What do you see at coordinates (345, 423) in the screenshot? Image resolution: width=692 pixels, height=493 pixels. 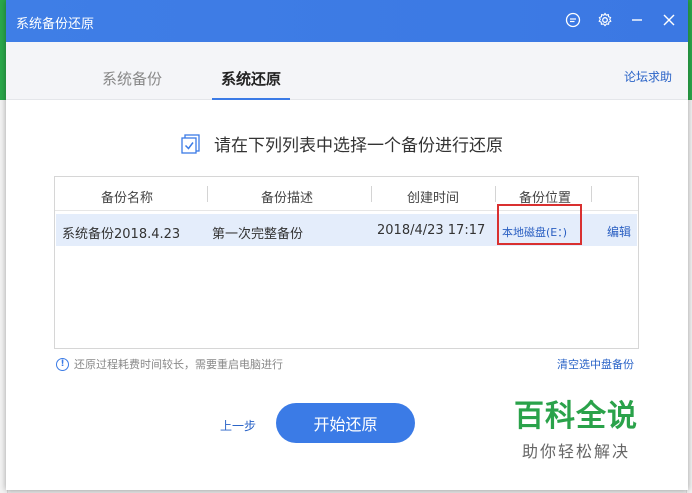 I see `start-restore-button: 开始还原` at bounding box center [345, 423].